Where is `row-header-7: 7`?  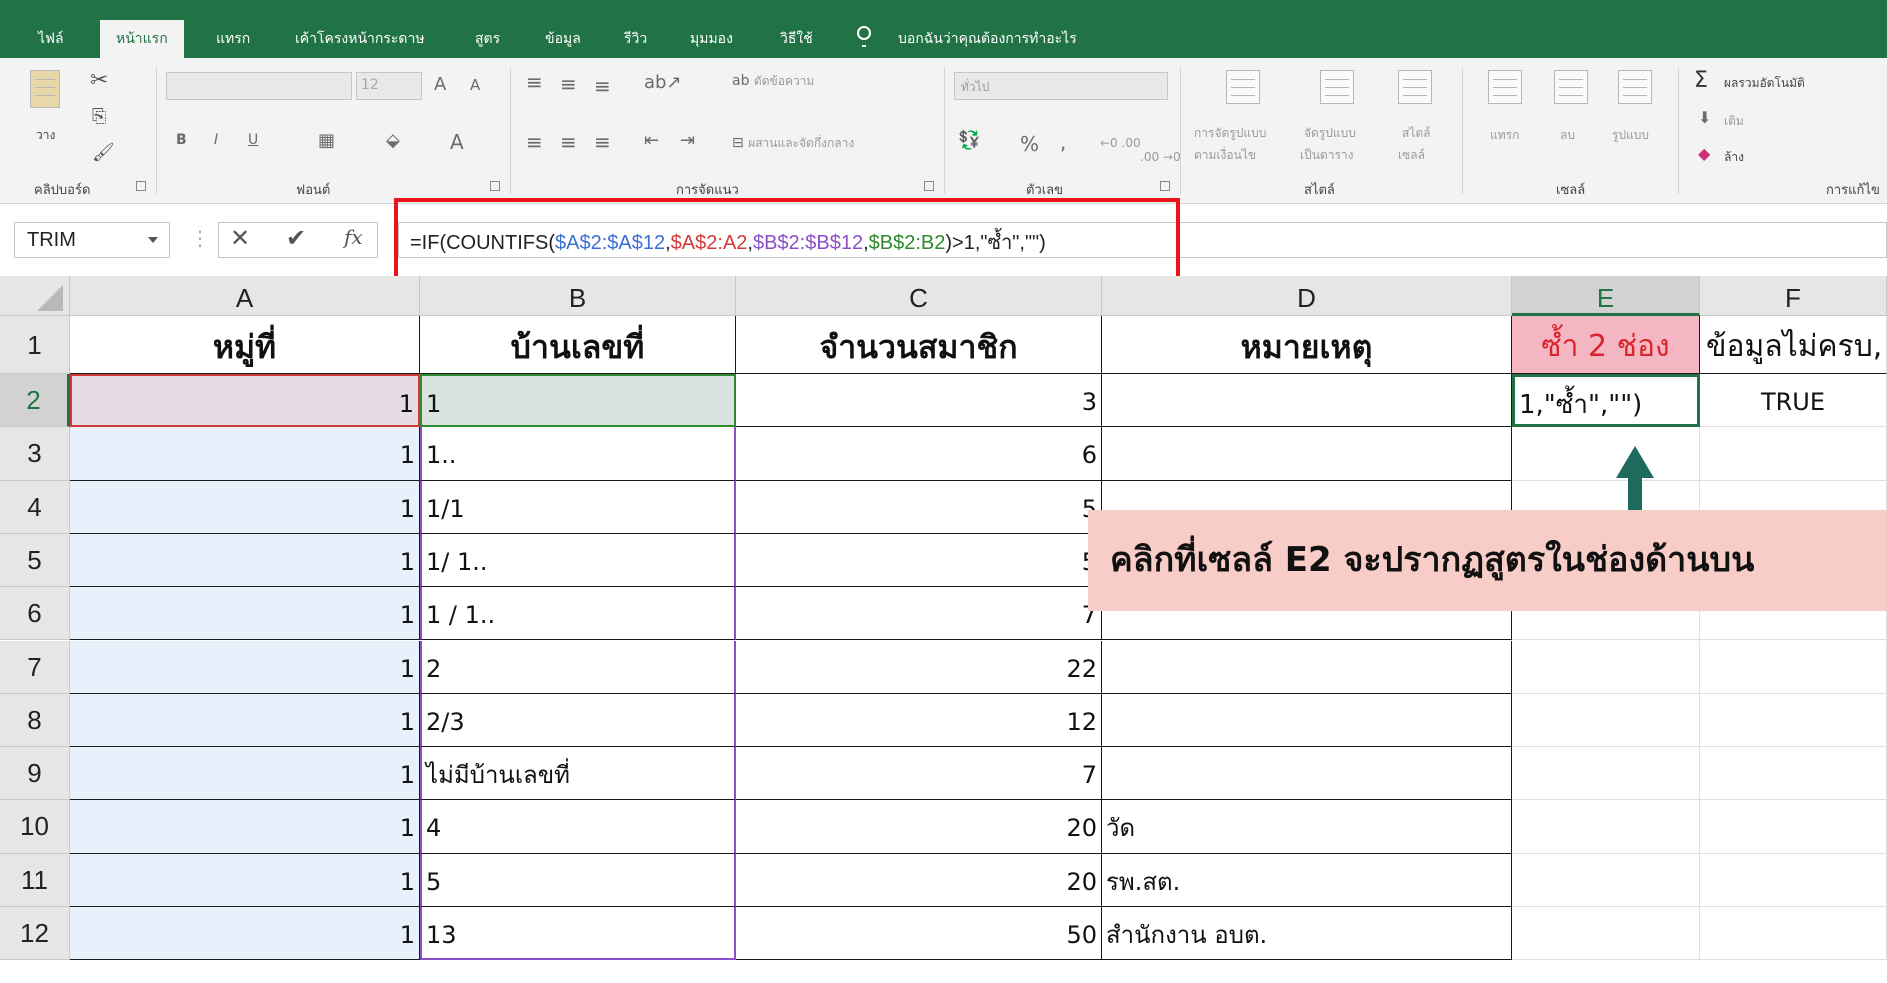
row-header-7: 7 is located at coordinates (35, 667).